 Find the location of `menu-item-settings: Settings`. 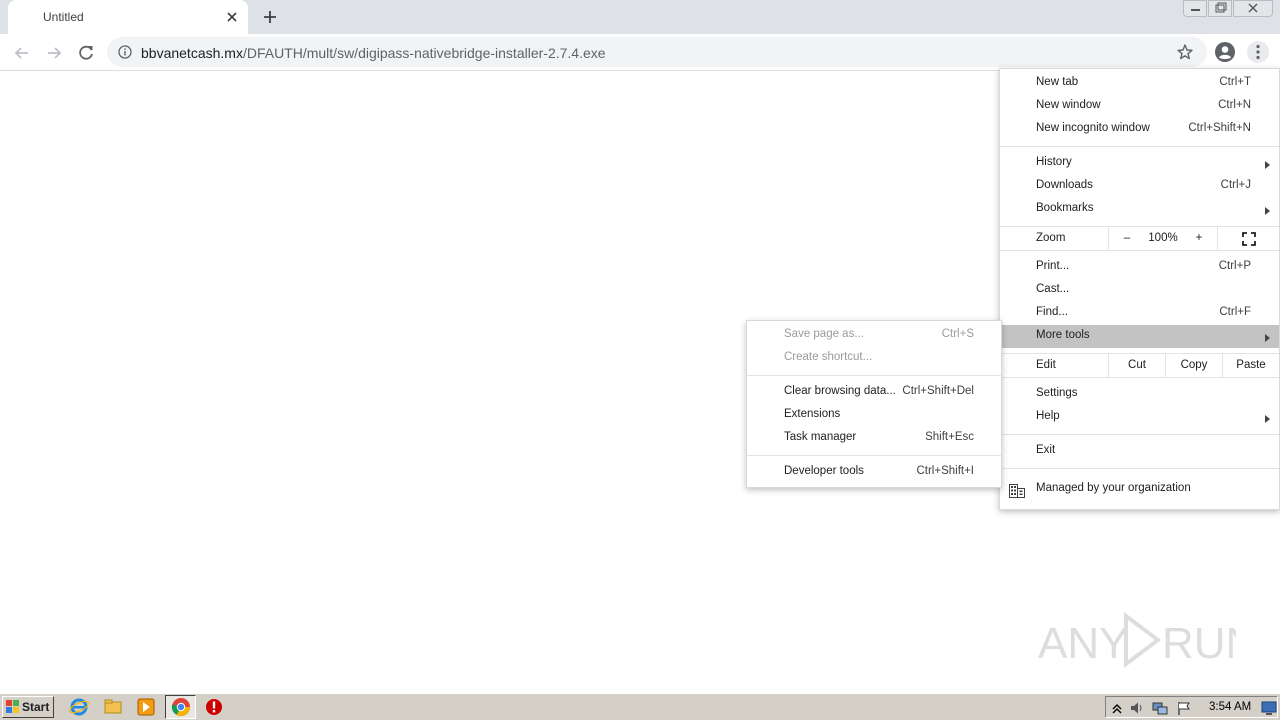

menu-item-settings: Settings is located at coordinates (1139, 394).